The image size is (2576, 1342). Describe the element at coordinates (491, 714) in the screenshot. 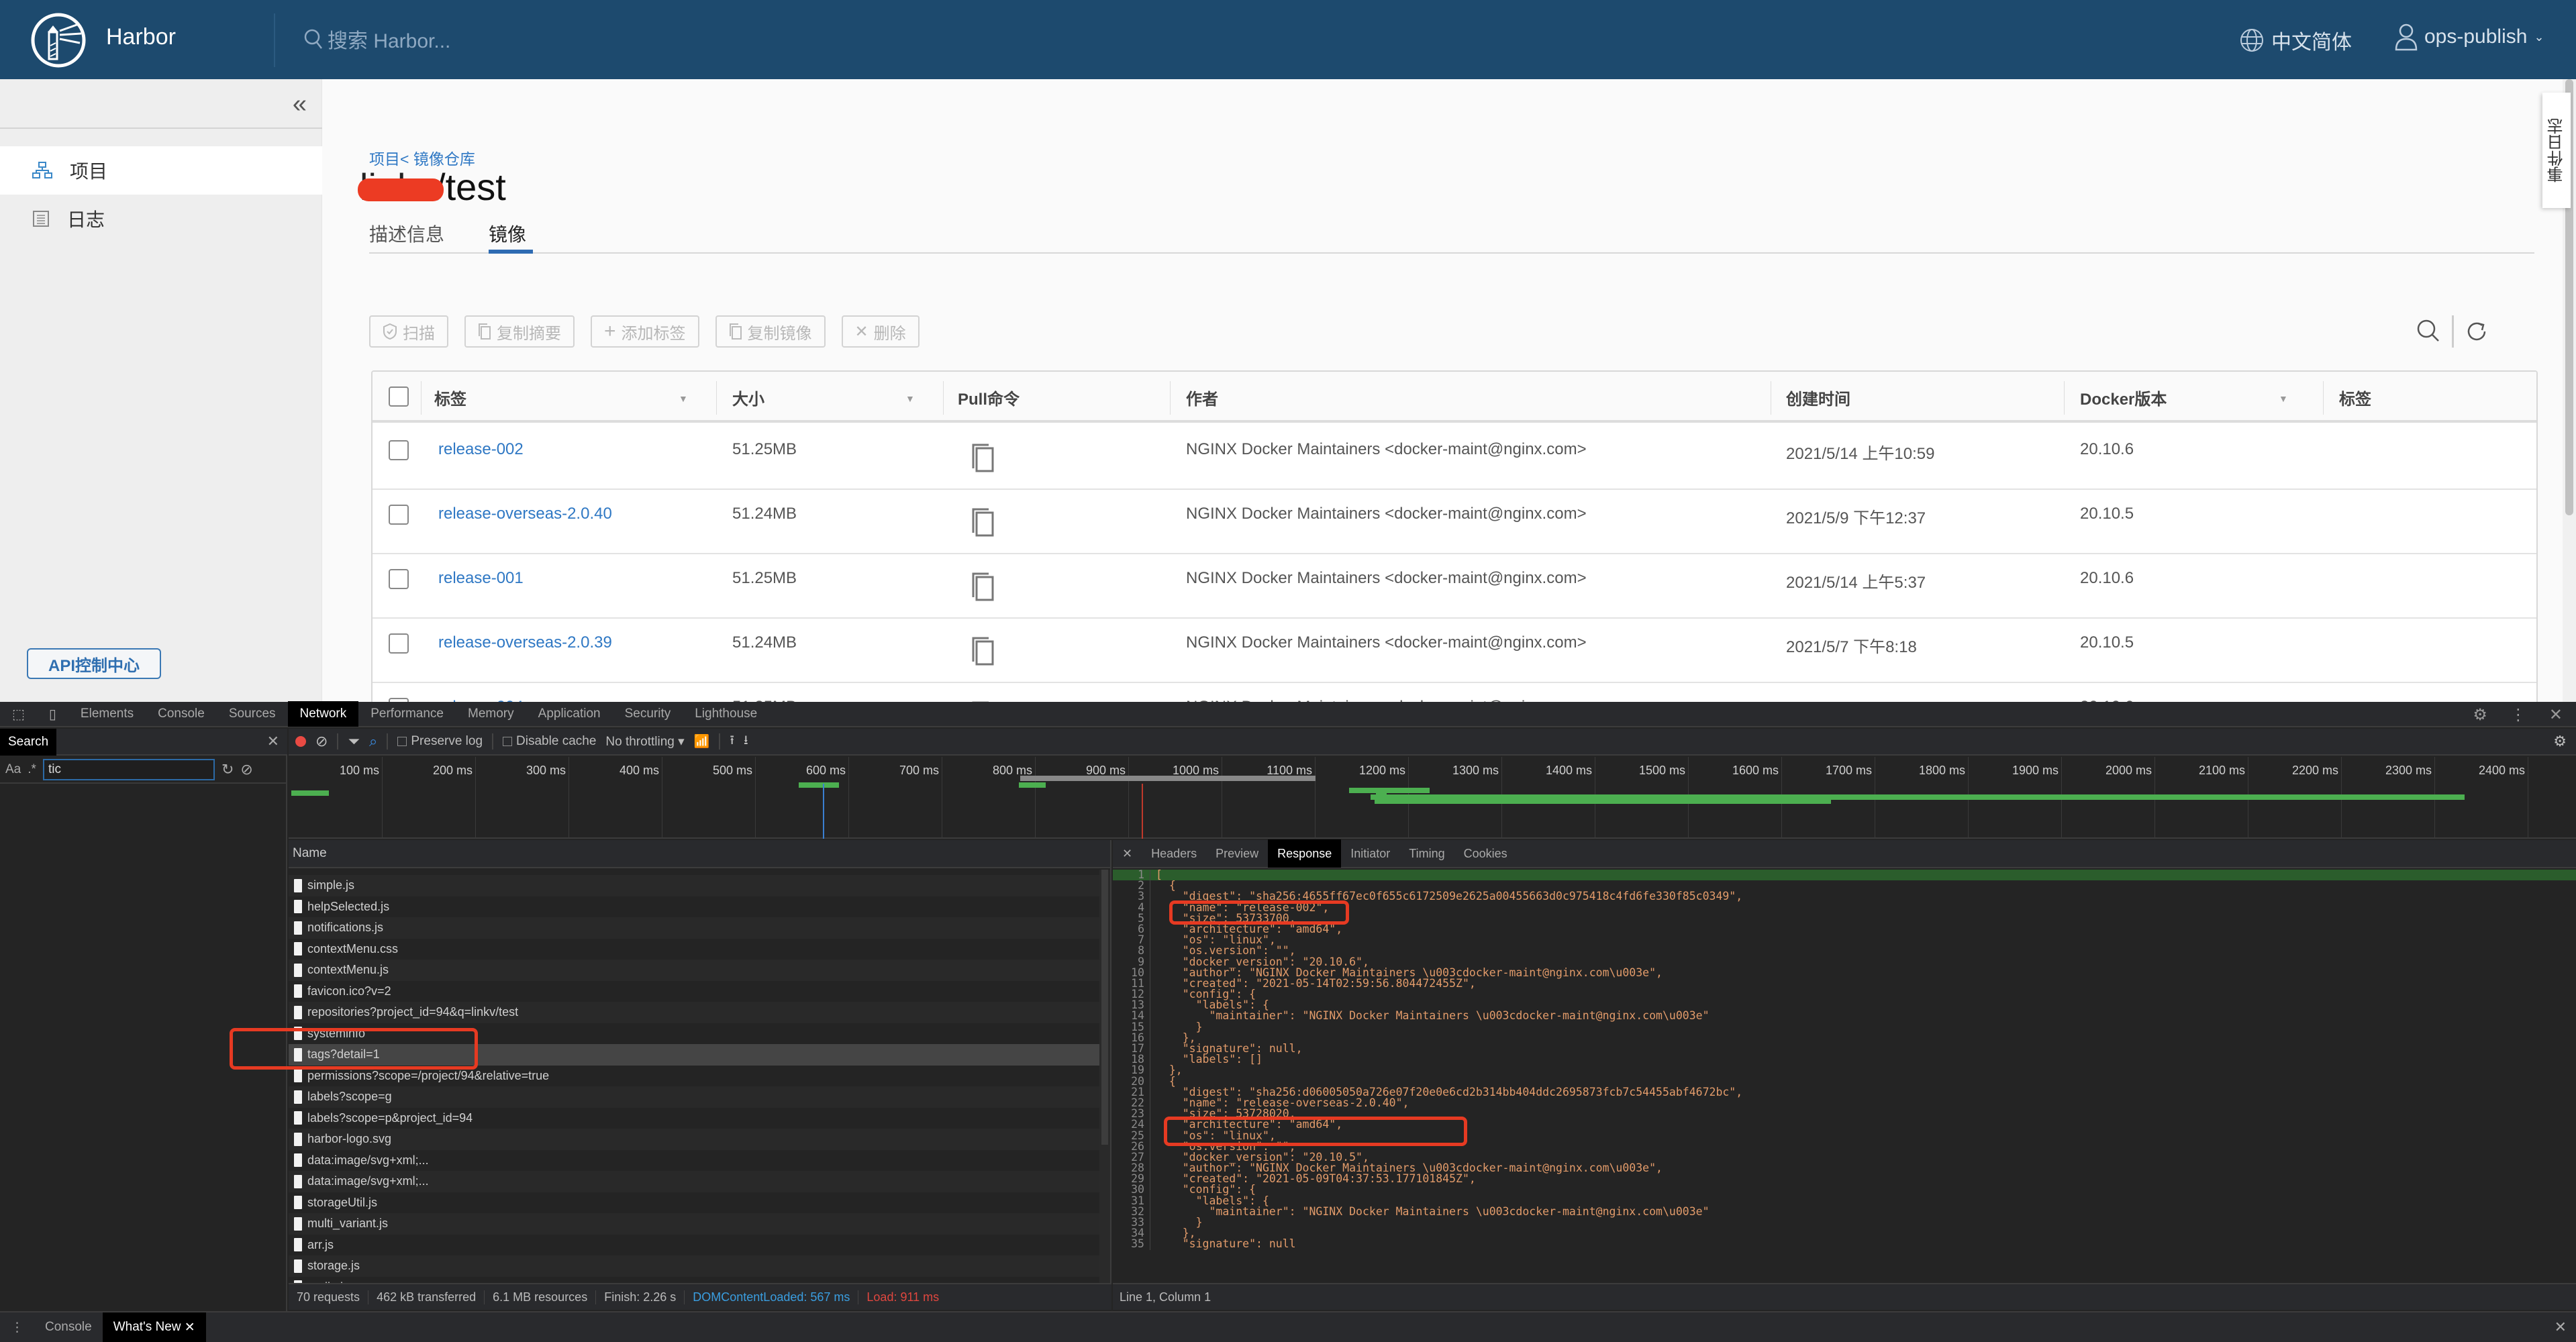

I see `devtools-tab-memory: Memory` at that location.